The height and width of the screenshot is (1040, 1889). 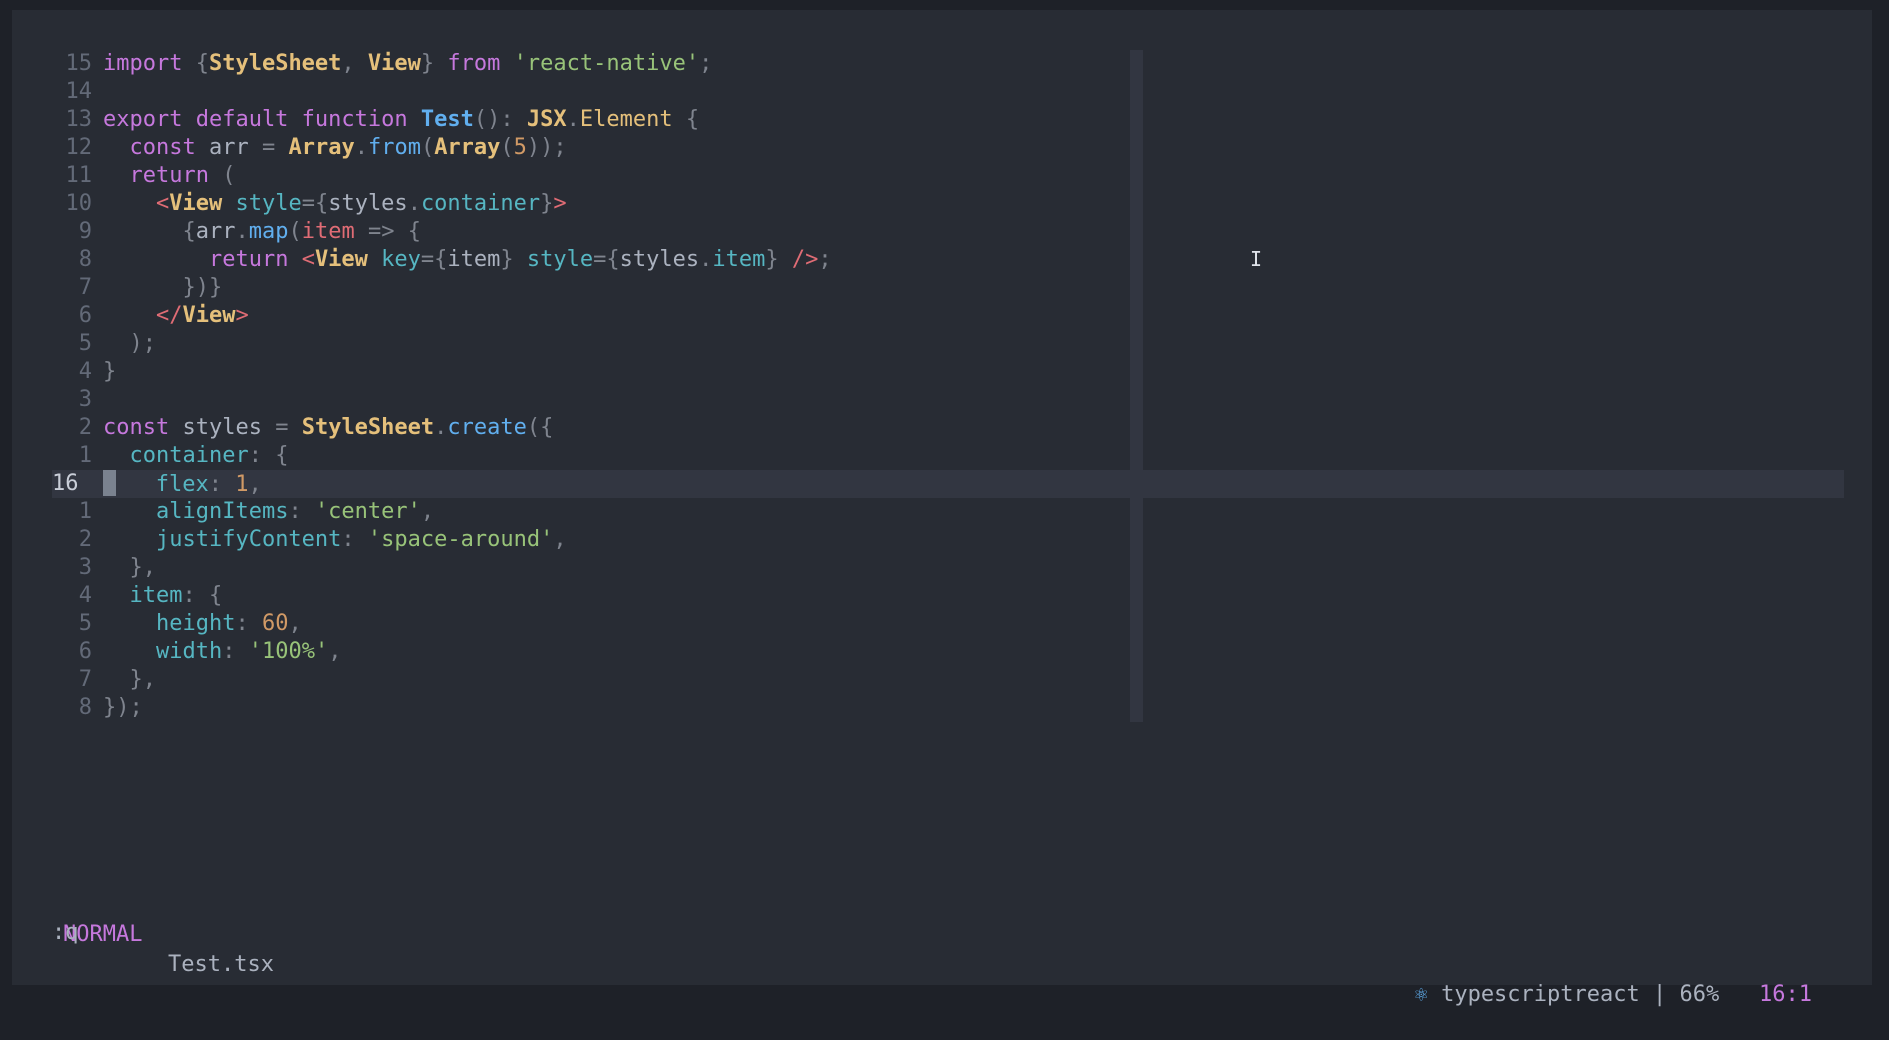 I want to click on code-token: Element, so click(x=626, y=119).